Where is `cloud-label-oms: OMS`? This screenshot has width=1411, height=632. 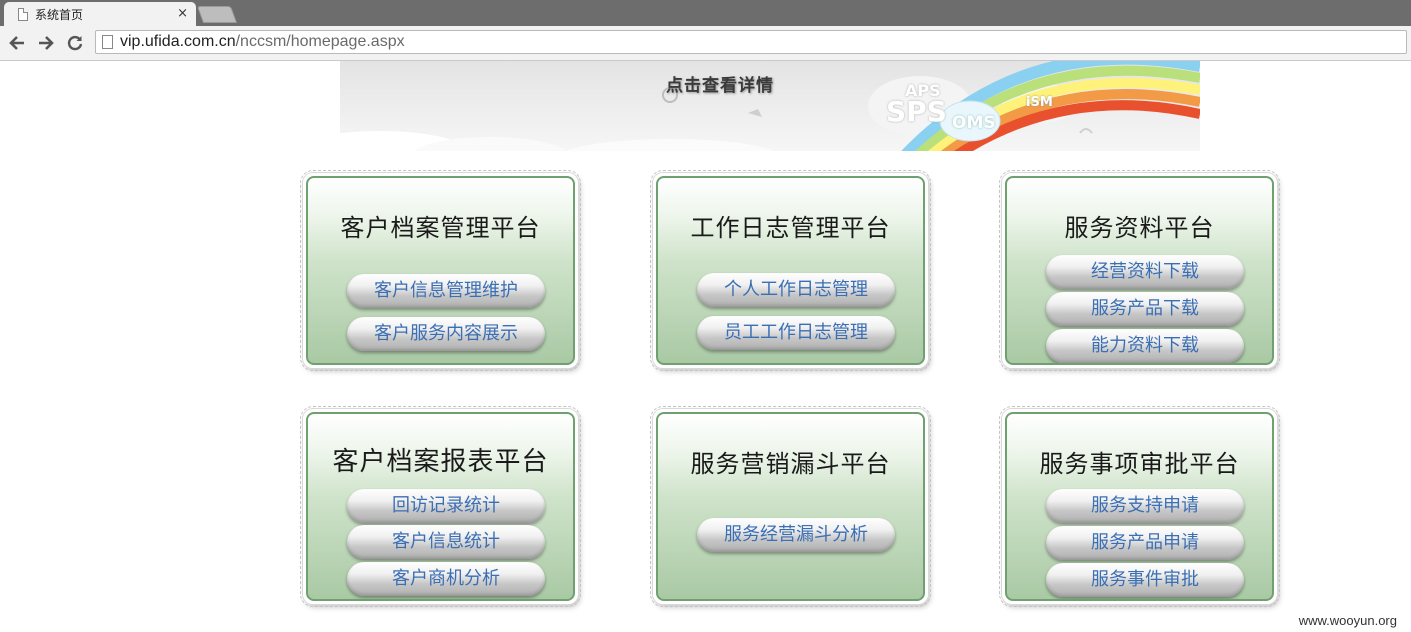
cloud-label-oms: OMS is located at coordinates (974, 123).